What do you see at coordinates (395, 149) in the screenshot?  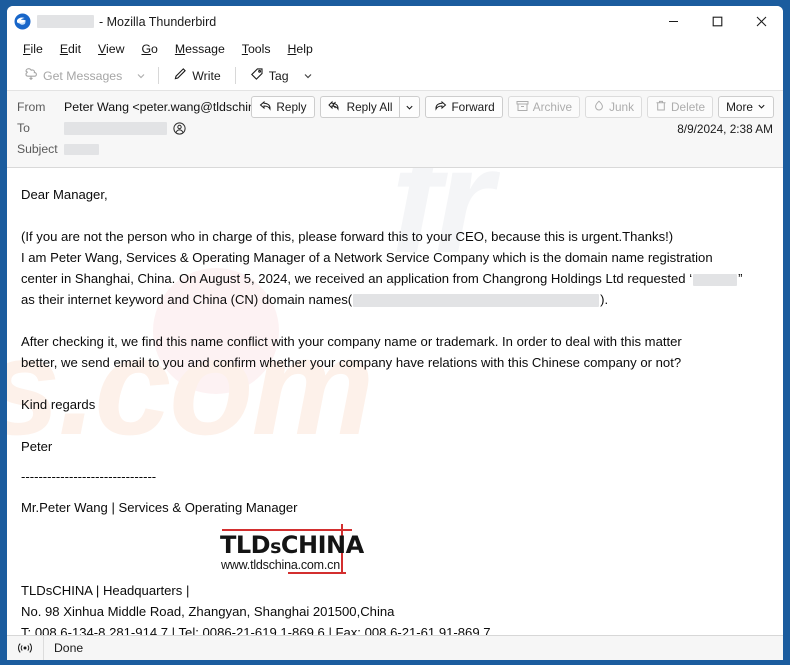 I see `subject-row: Subject` at bounding box center [395, 149].